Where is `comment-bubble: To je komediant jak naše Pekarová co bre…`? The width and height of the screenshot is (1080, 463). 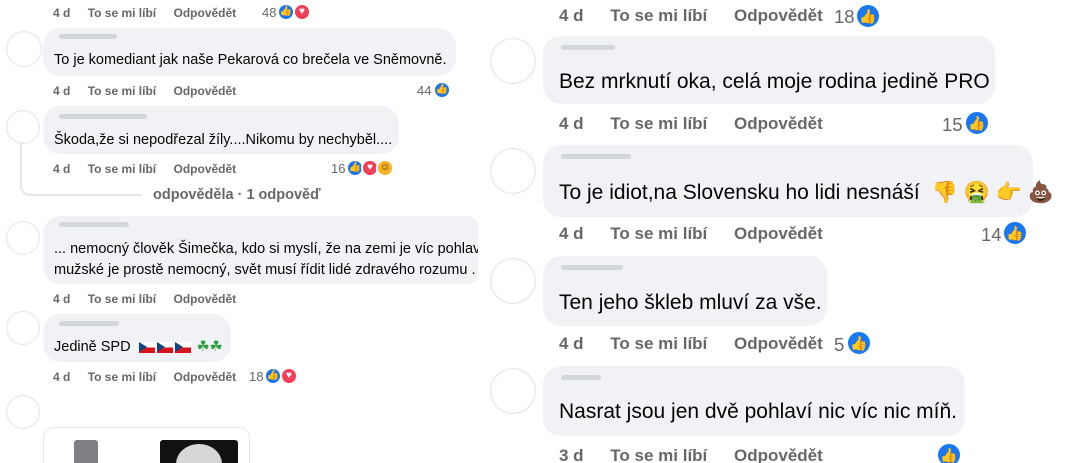 comment-bubble: To je komediant jak naše Pekarová co bre… is located at coordinates (249, 52).